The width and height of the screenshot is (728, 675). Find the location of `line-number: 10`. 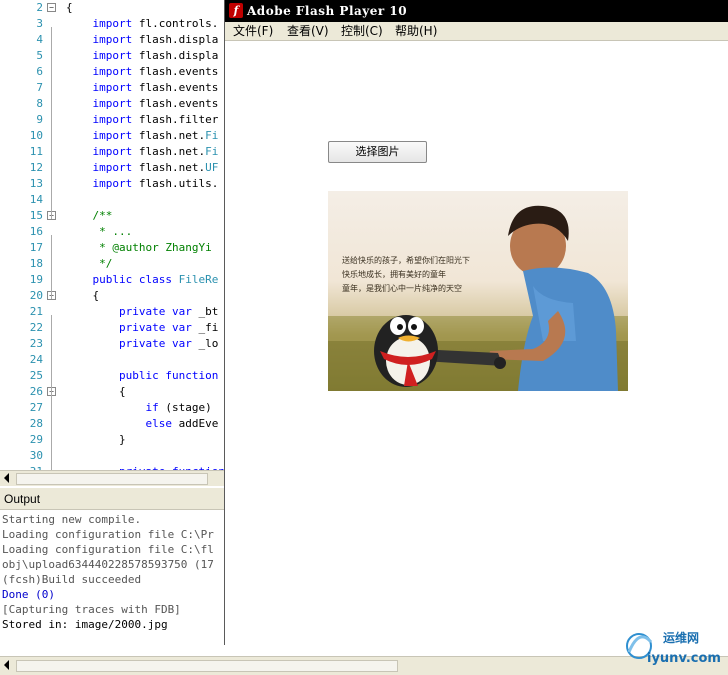

line-number: 10 is located at coordinates (36, 135).